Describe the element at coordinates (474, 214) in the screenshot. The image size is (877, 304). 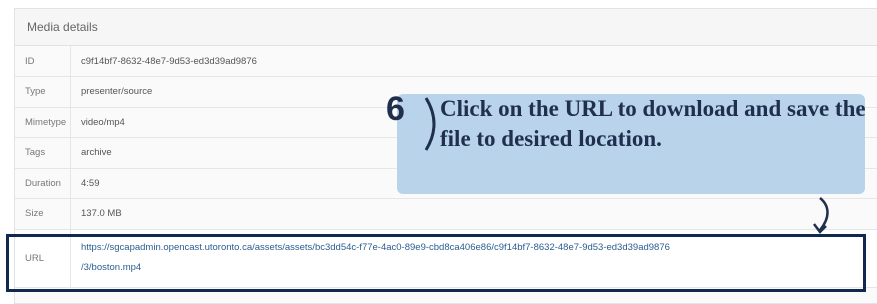
I see `row-value-size: 137.0 MB` at that location.